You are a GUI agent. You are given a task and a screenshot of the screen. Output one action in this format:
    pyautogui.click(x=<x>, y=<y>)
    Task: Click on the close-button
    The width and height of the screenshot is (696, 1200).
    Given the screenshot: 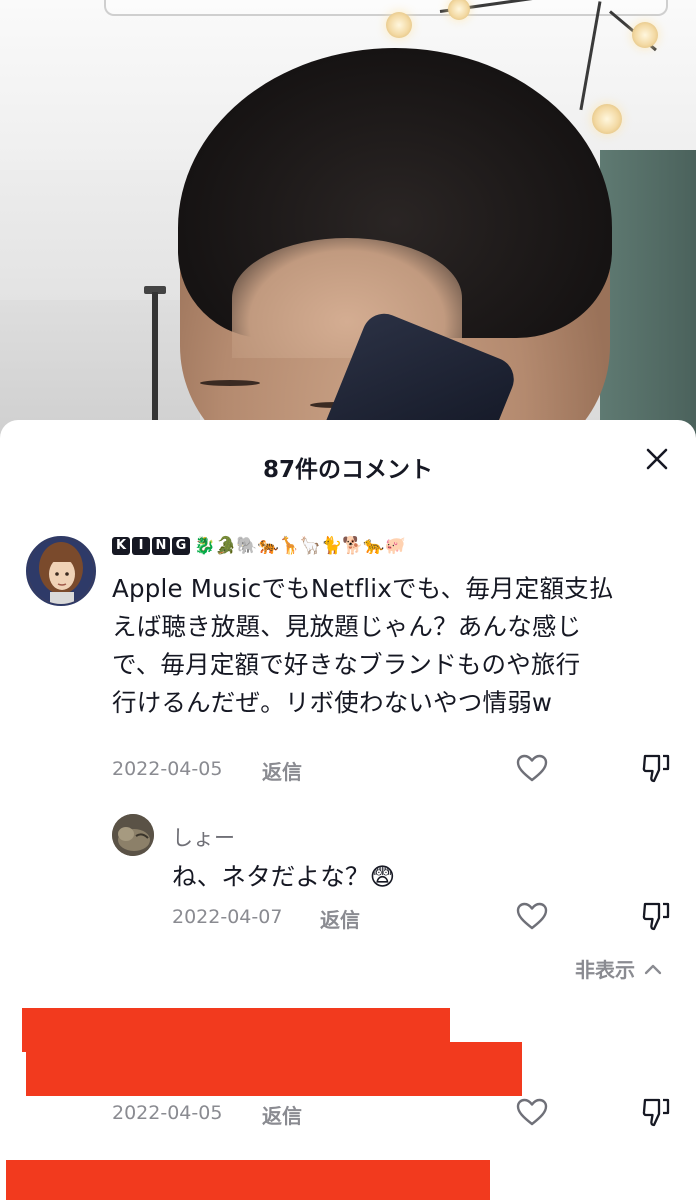 What is the action you would take?
    pyautogui.click(x=657, y=459)
    